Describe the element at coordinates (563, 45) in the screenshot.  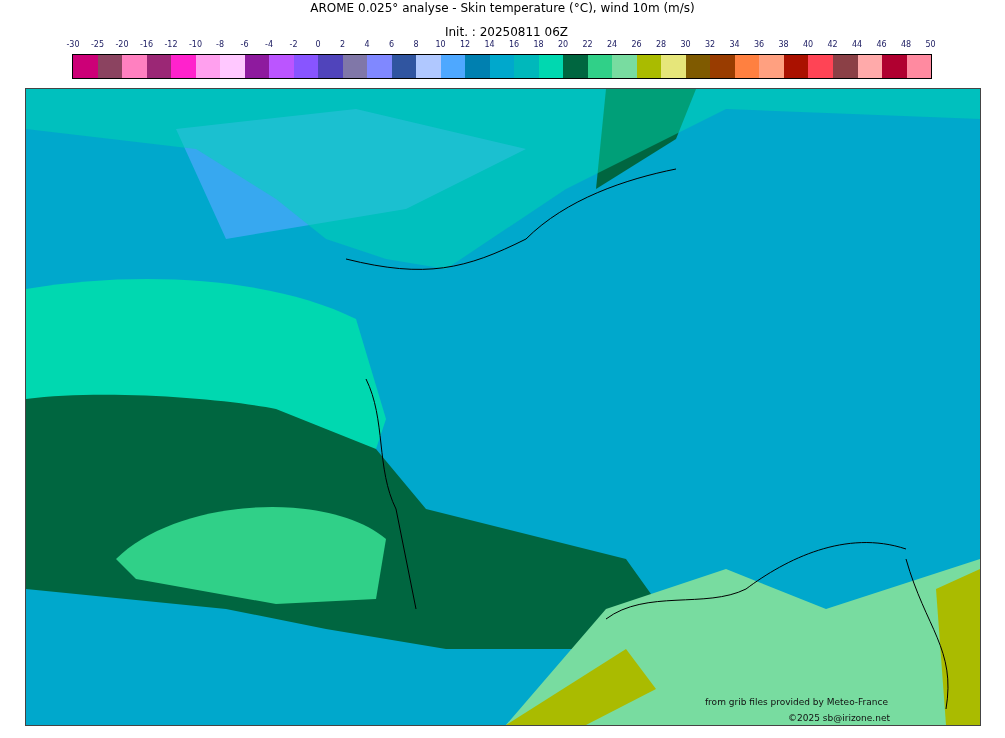
I see `colorbar-tick-label: 20` at that location.